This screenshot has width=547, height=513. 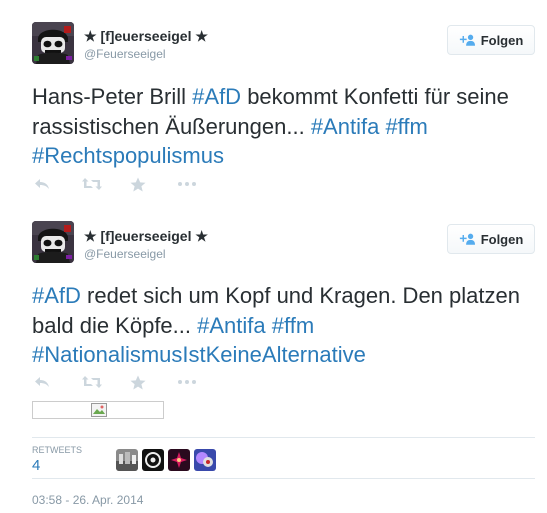 I want to click on media-placeholder, so click(x=98, y=410).